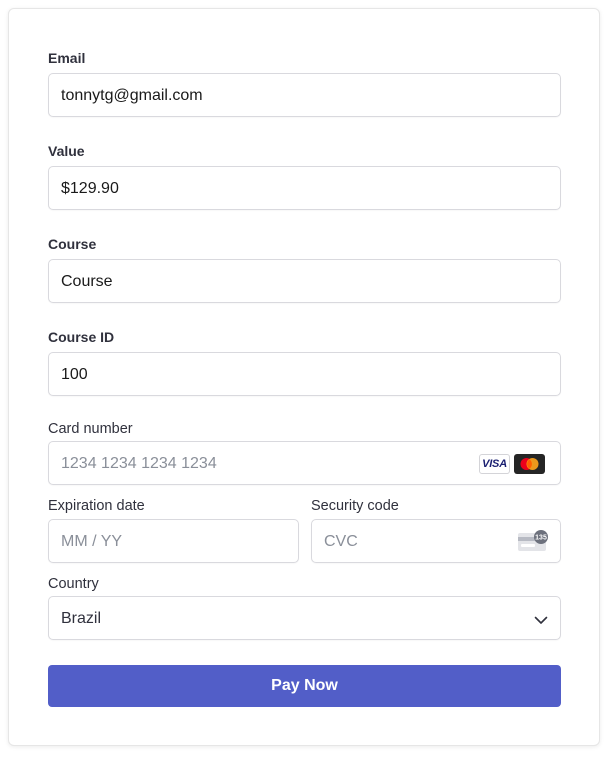  Describe the element at coordinates (90, 188) in the screenshot. I see `value-value: $129.90` at that location.